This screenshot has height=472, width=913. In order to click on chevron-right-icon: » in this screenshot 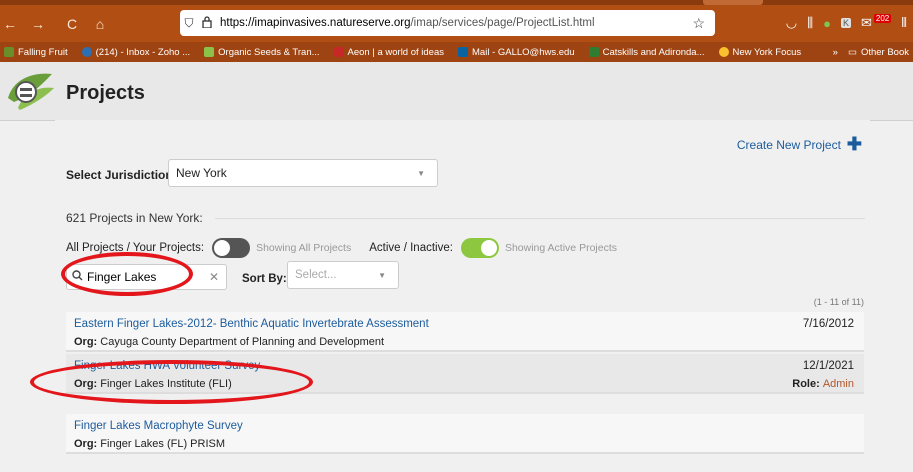, I will do `click(835, 52)`.